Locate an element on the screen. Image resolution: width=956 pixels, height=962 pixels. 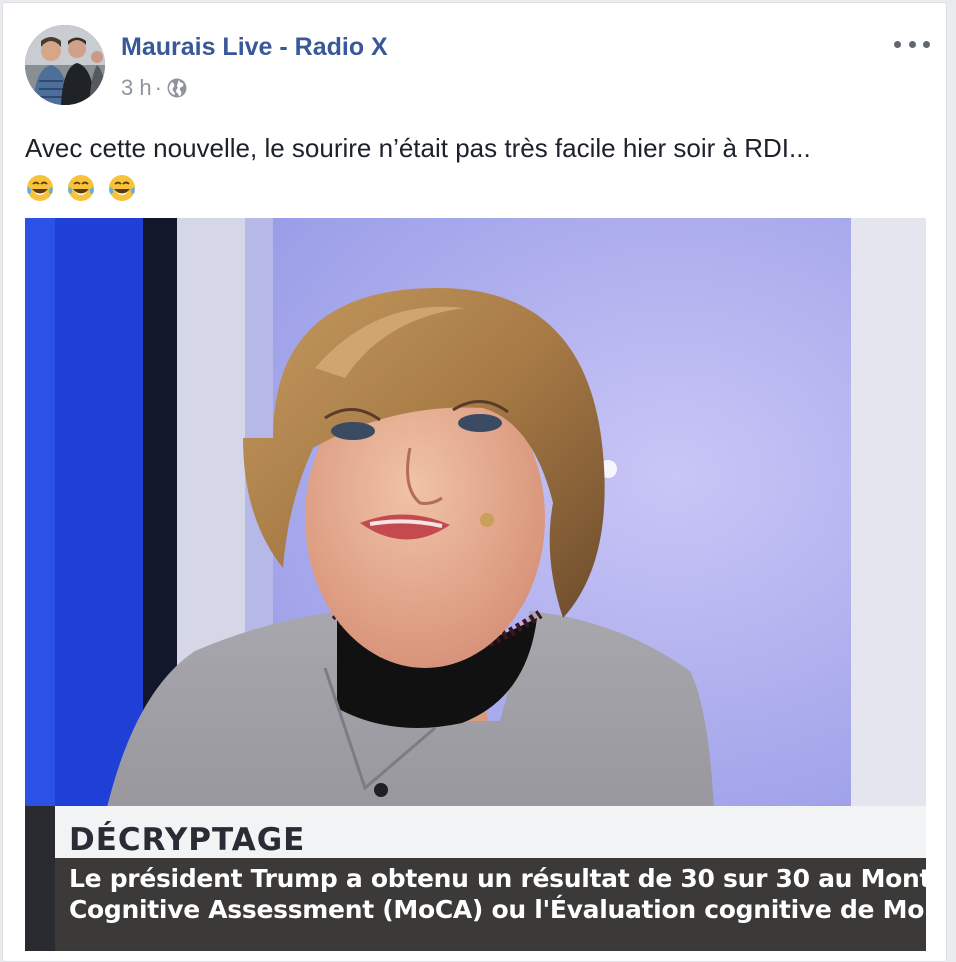
more-options-icon is located at coordinates (912, 44).